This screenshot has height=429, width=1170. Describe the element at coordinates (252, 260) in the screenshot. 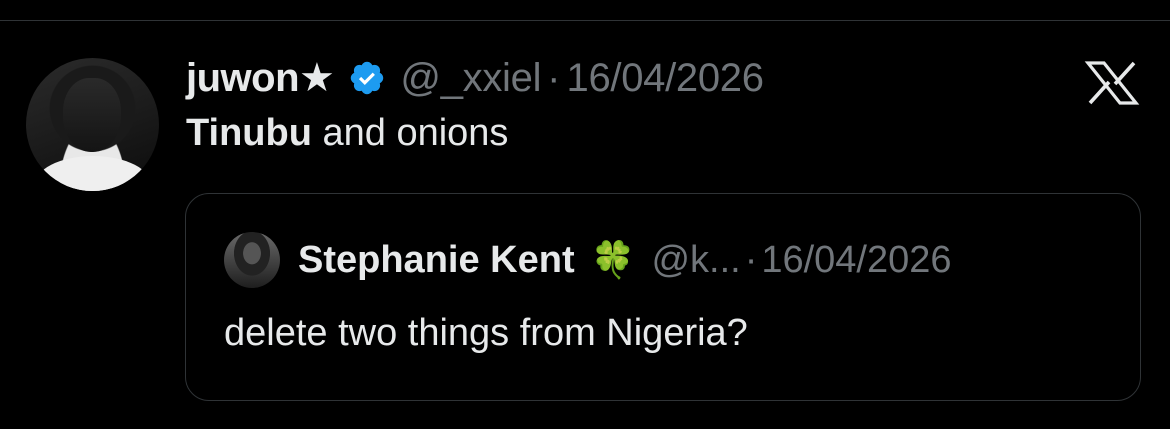

I see `quoted-author-avatar` at that location.